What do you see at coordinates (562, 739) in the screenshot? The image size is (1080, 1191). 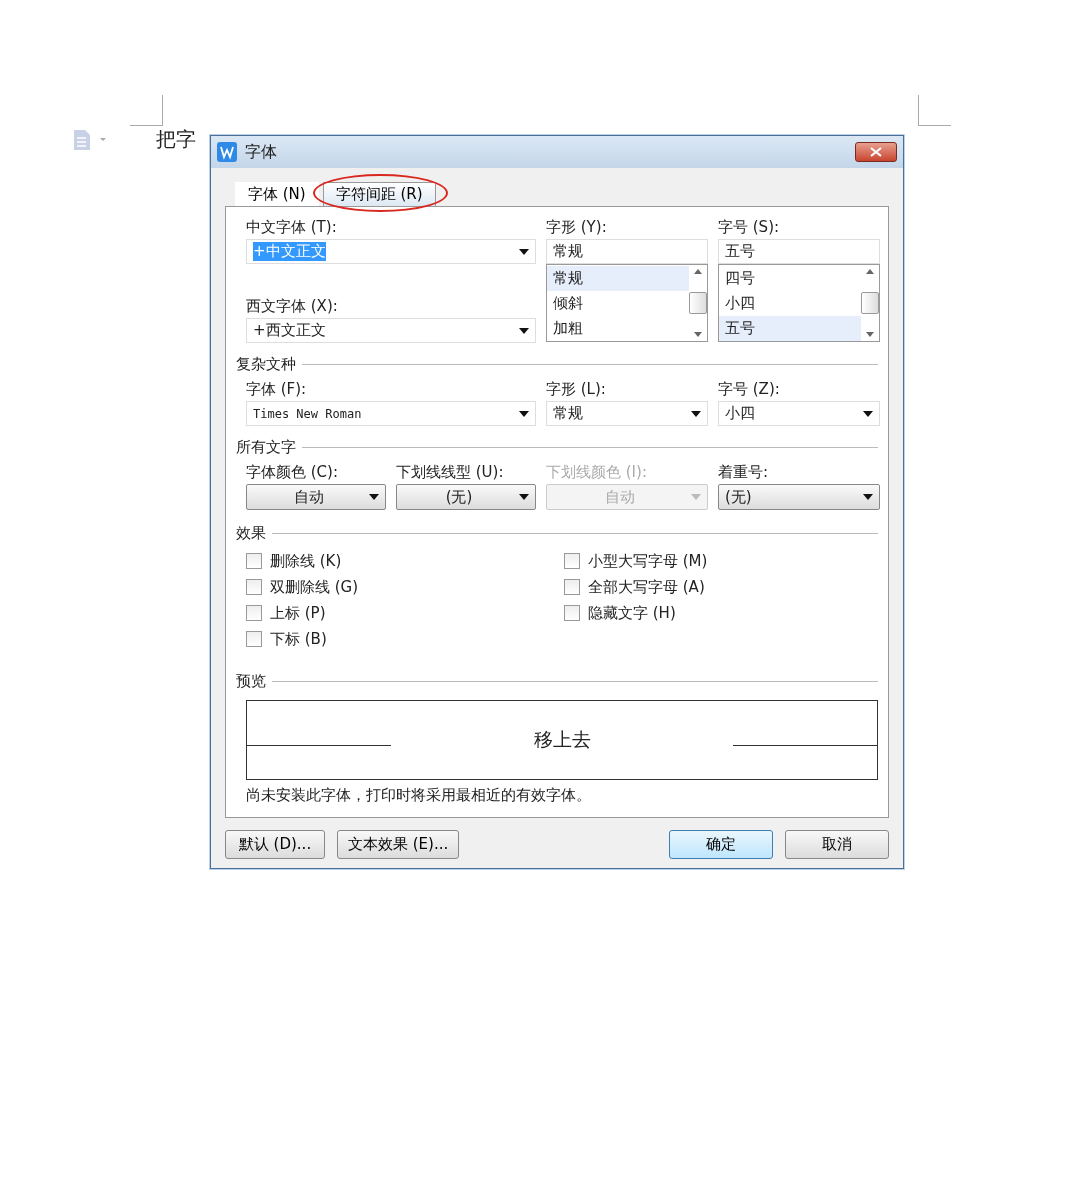 I see `preview-sample-text: 移上去` at bounding box center [562, 739].